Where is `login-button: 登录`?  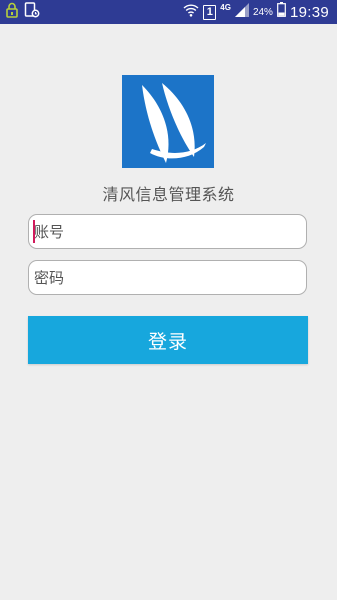 login-button: 登录 is located at coordinates (168, 340).